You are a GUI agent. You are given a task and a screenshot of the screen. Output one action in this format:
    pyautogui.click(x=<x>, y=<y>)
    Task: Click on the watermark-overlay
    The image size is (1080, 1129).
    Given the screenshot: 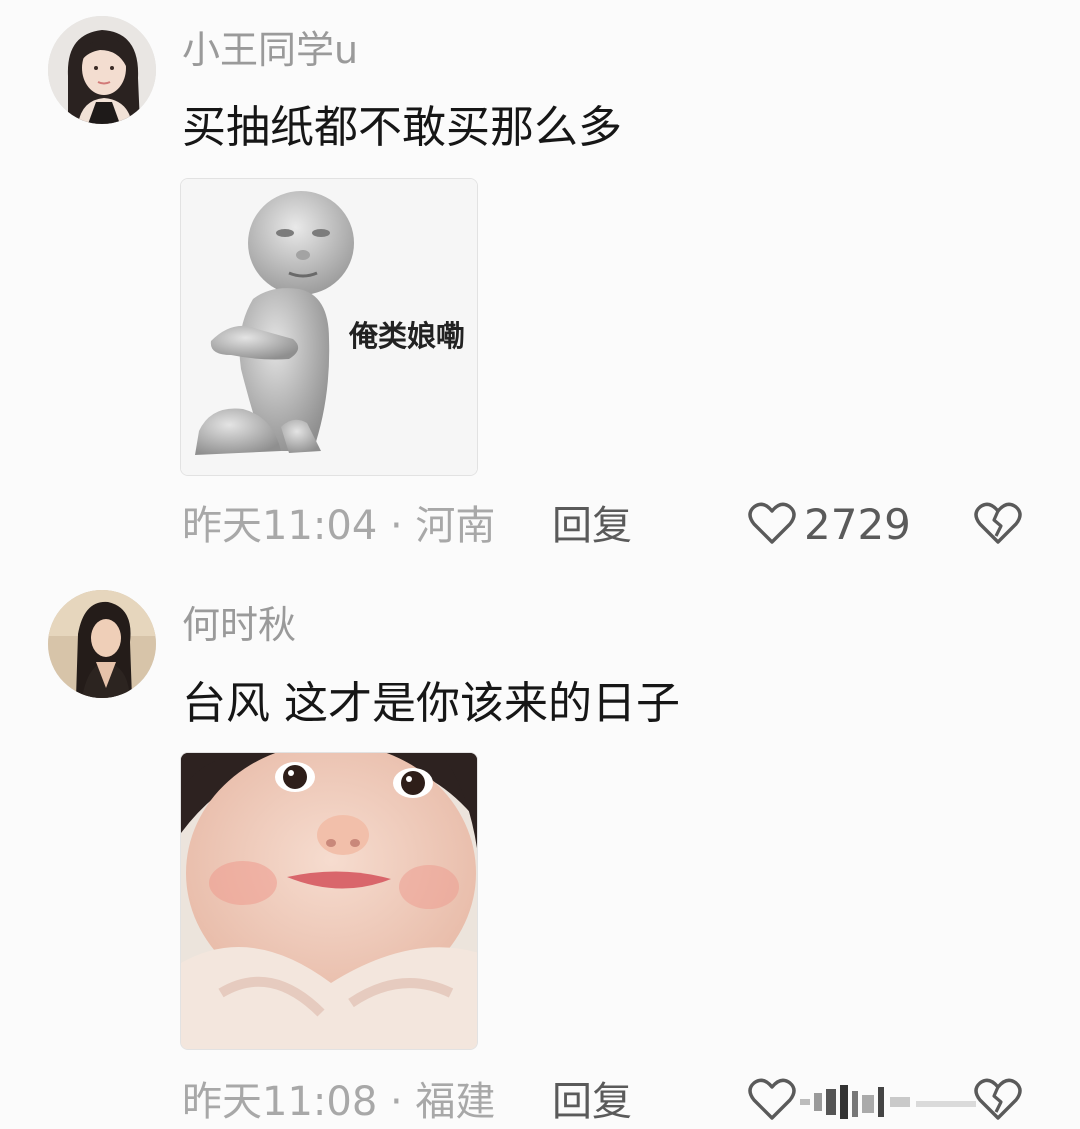 What is the action you would take?
    pyautogui.click(x=936, y=1102)
    